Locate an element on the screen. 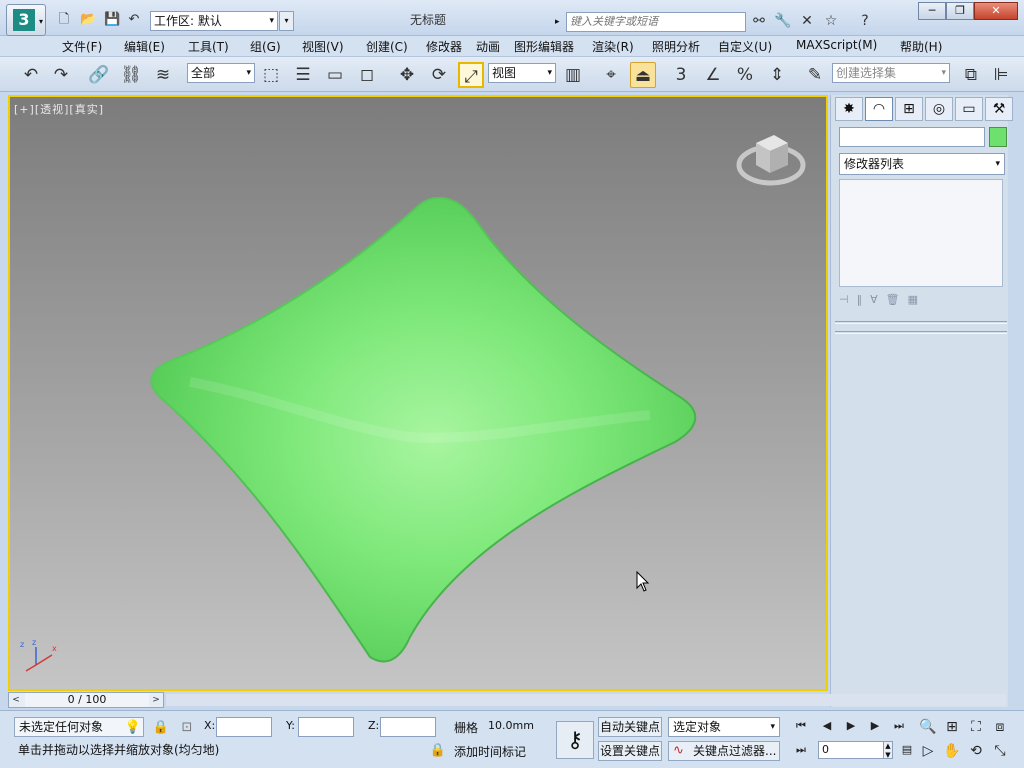 The image size is (1024, 768). undo-icon: ↶ is located at coordinates (31, 75).